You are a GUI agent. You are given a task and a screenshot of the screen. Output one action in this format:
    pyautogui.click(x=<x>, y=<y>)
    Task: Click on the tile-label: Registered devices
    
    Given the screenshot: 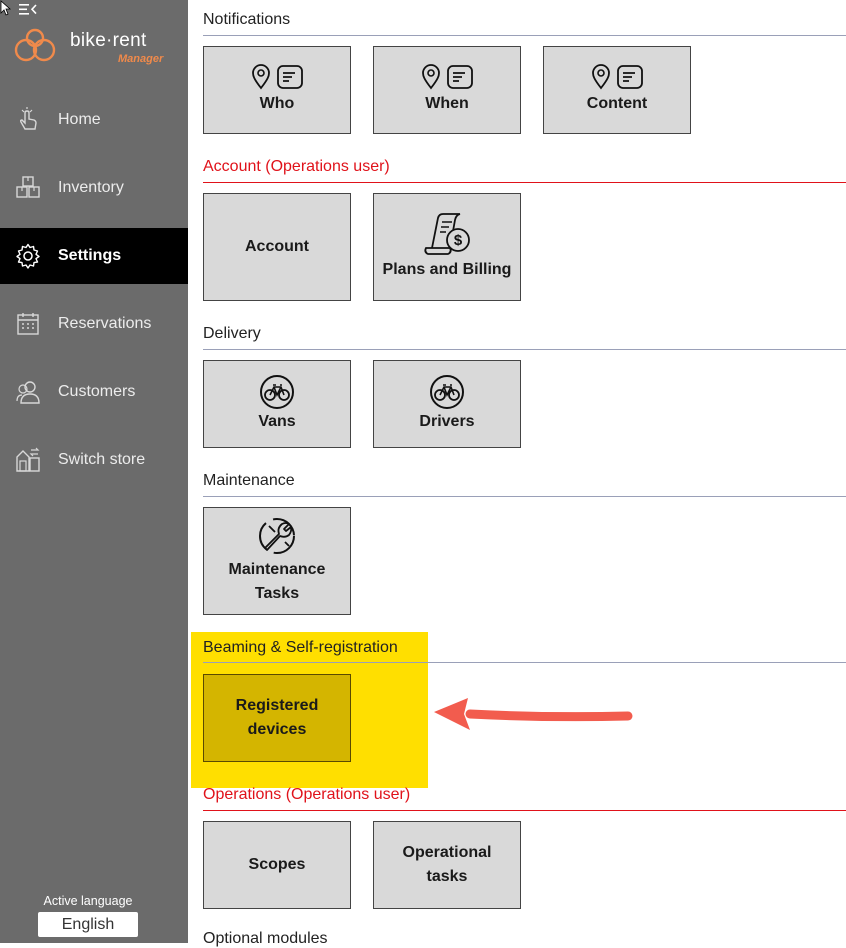 What is the action you would take?
    pyautogui.click(x=277, y=717)
    